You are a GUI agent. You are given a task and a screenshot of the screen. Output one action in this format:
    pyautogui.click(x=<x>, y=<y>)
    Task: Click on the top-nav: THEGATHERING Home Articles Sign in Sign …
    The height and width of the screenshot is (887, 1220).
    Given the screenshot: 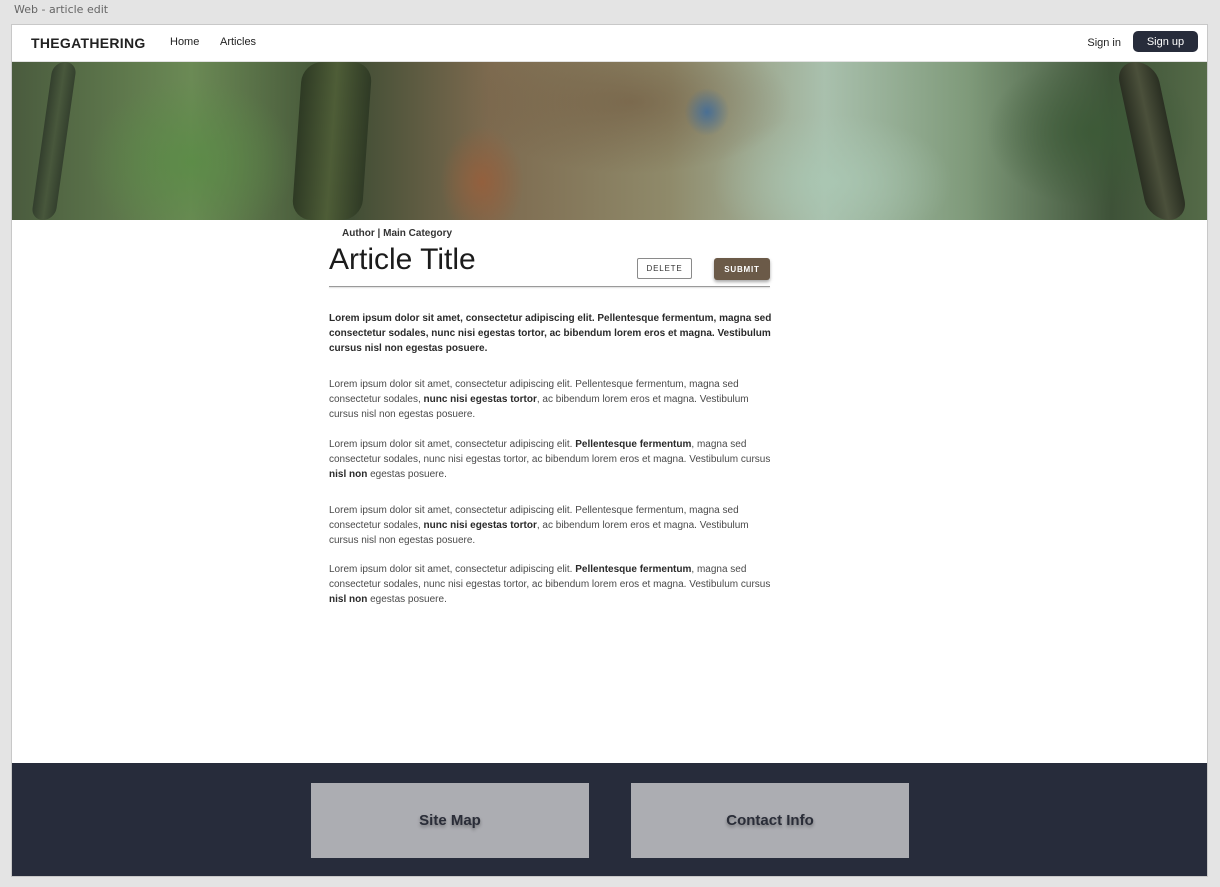 What is the action you would take?
    pyautogui.click(x=609, y=43)
    